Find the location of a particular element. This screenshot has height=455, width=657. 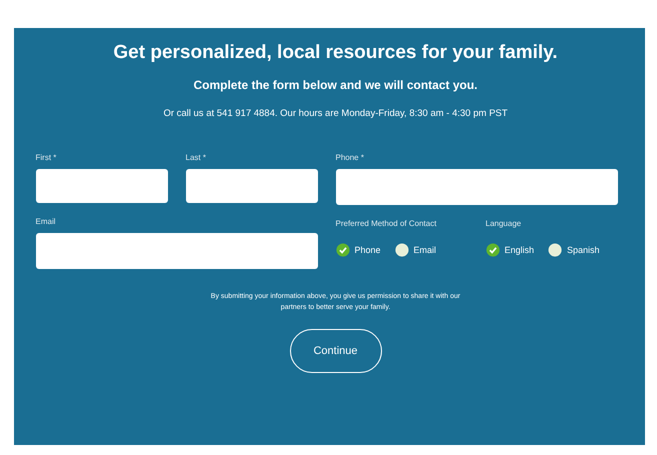

field-label: First * is located at coordinates (46, 157).